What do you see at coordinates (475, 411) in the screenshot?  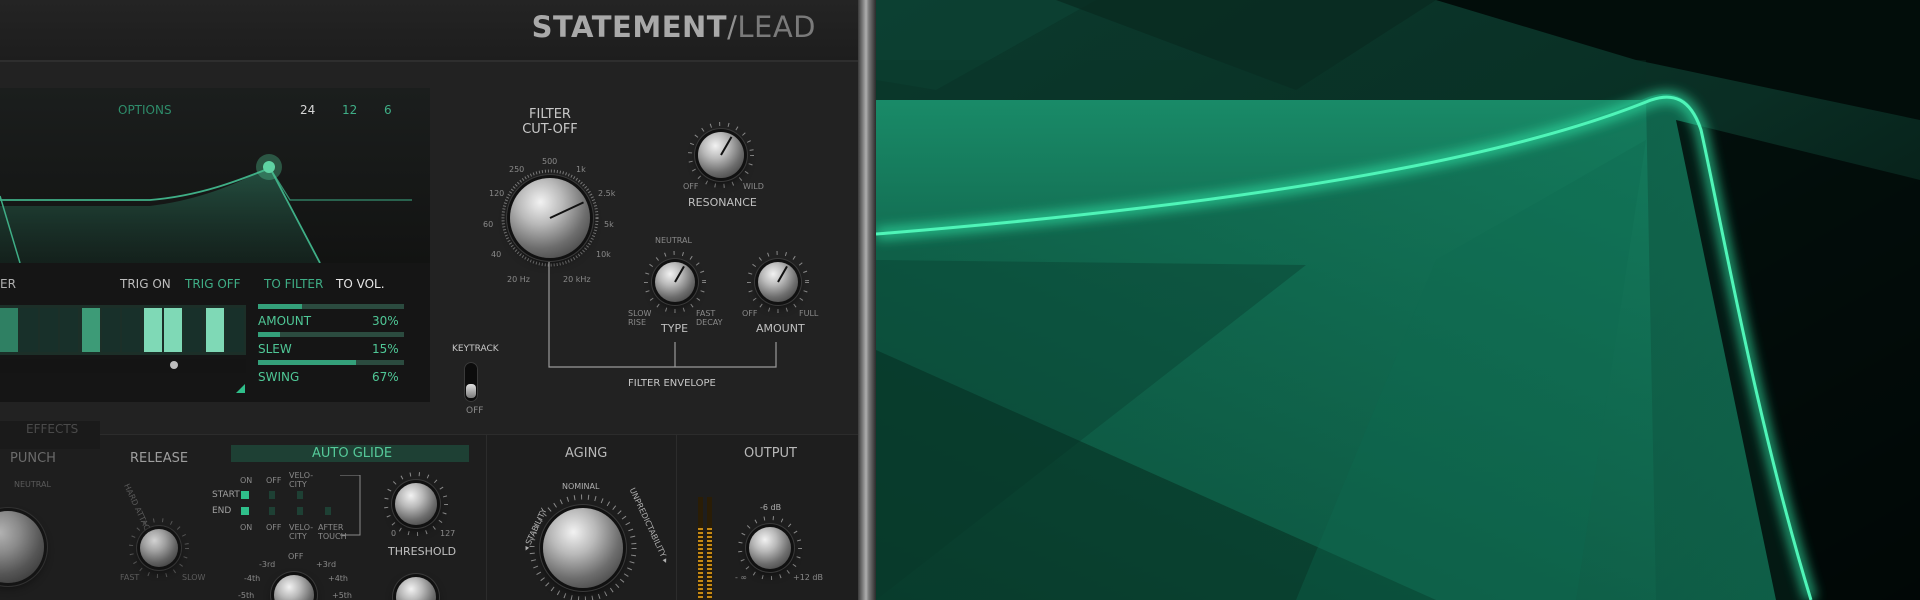 I see `keytrack-state: OFF` at bounding box center [475, 411].